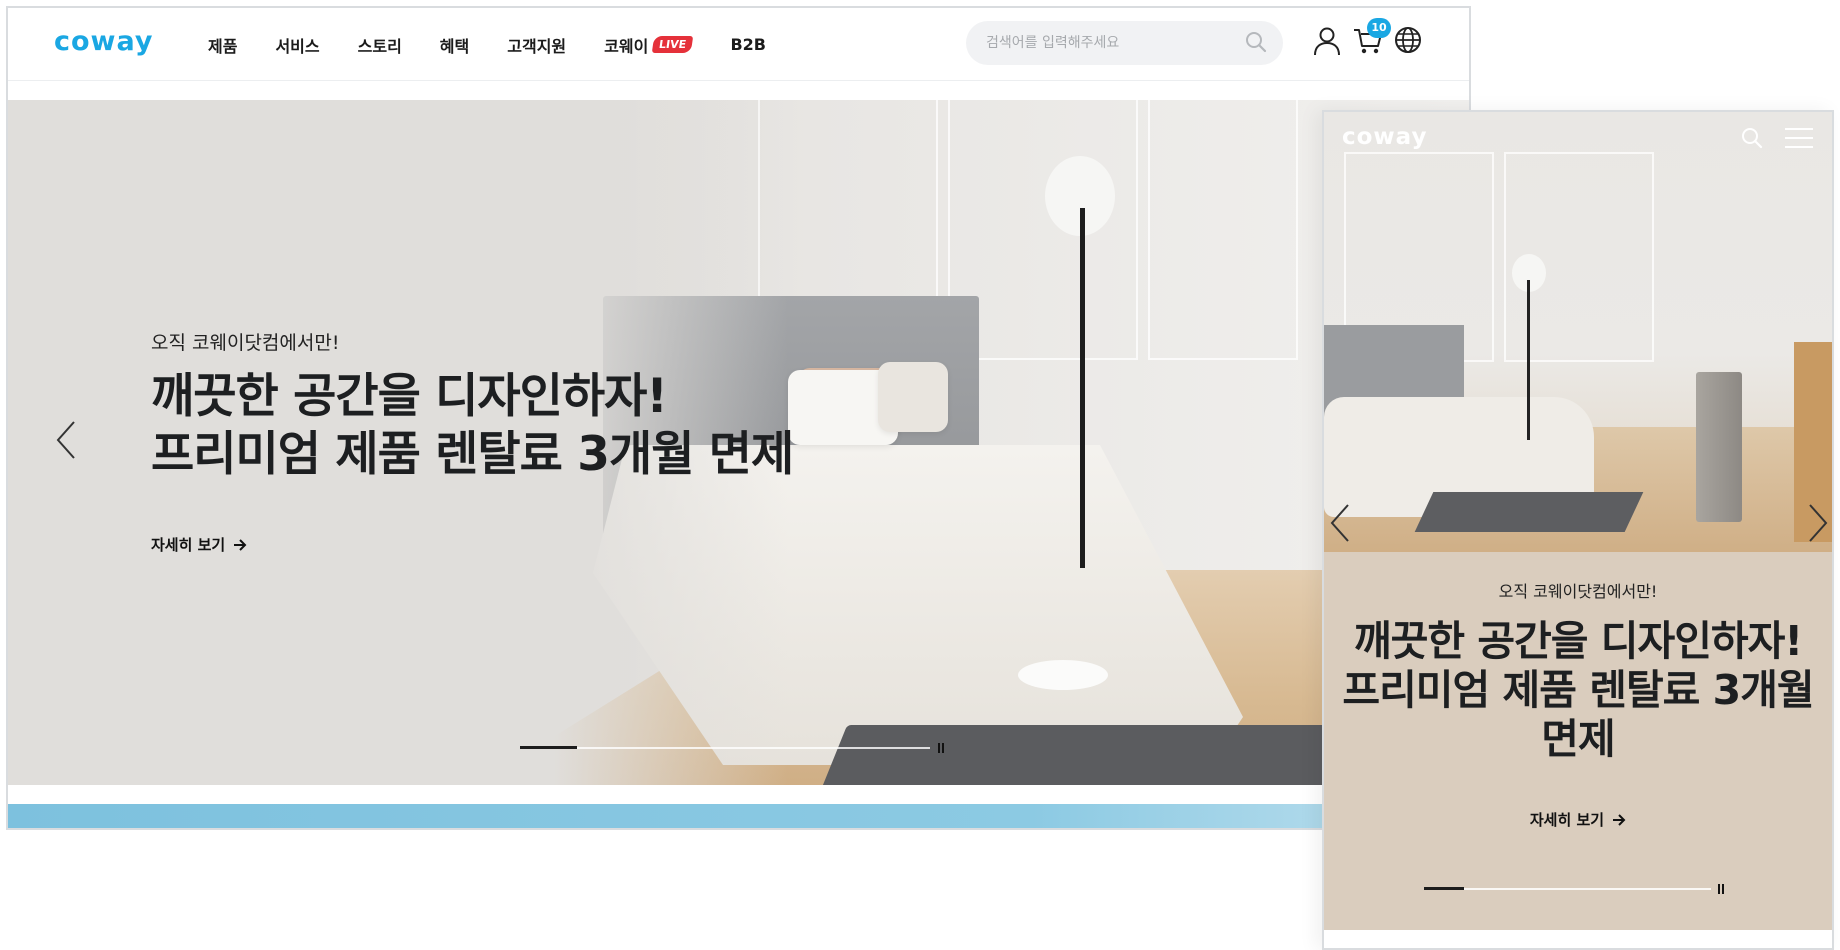  I want to click on air-purifier-image, so click(1719, 447).